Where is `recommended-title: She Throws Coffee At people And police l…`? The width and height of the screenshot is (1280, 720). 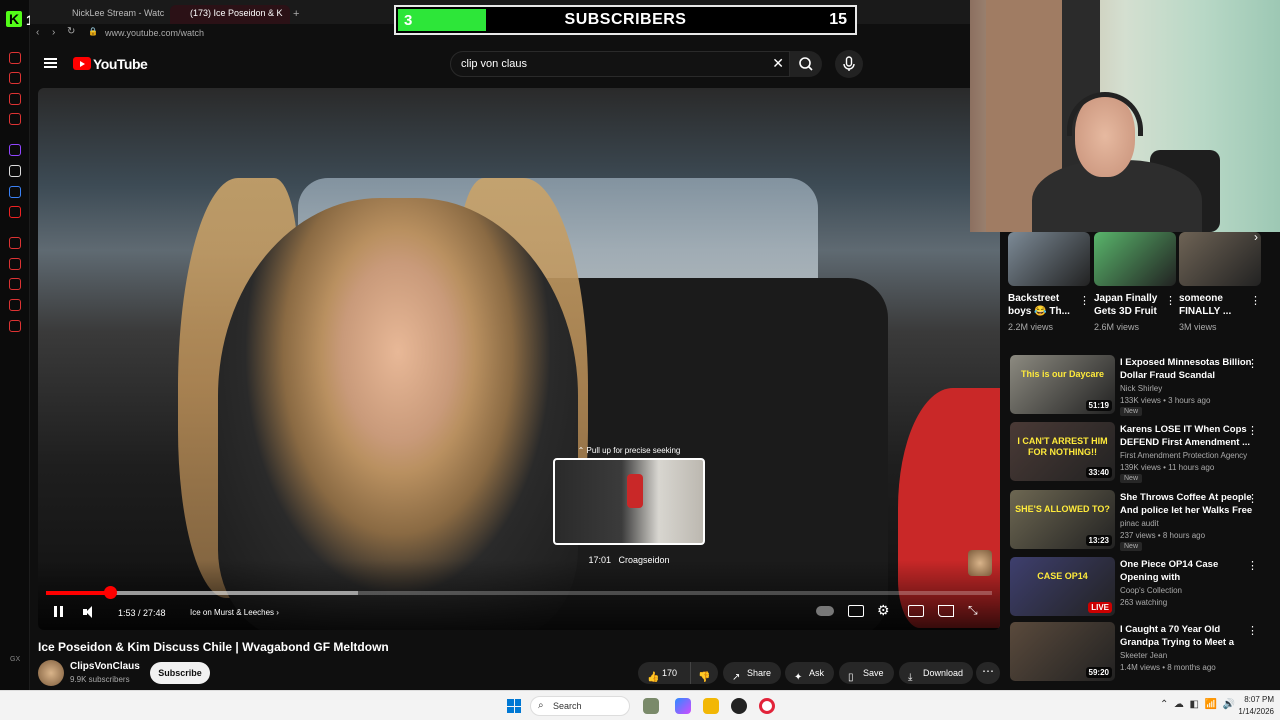
recommended-title: She Throws Coffee At people And police l… is located at coordinates (1187, 504).